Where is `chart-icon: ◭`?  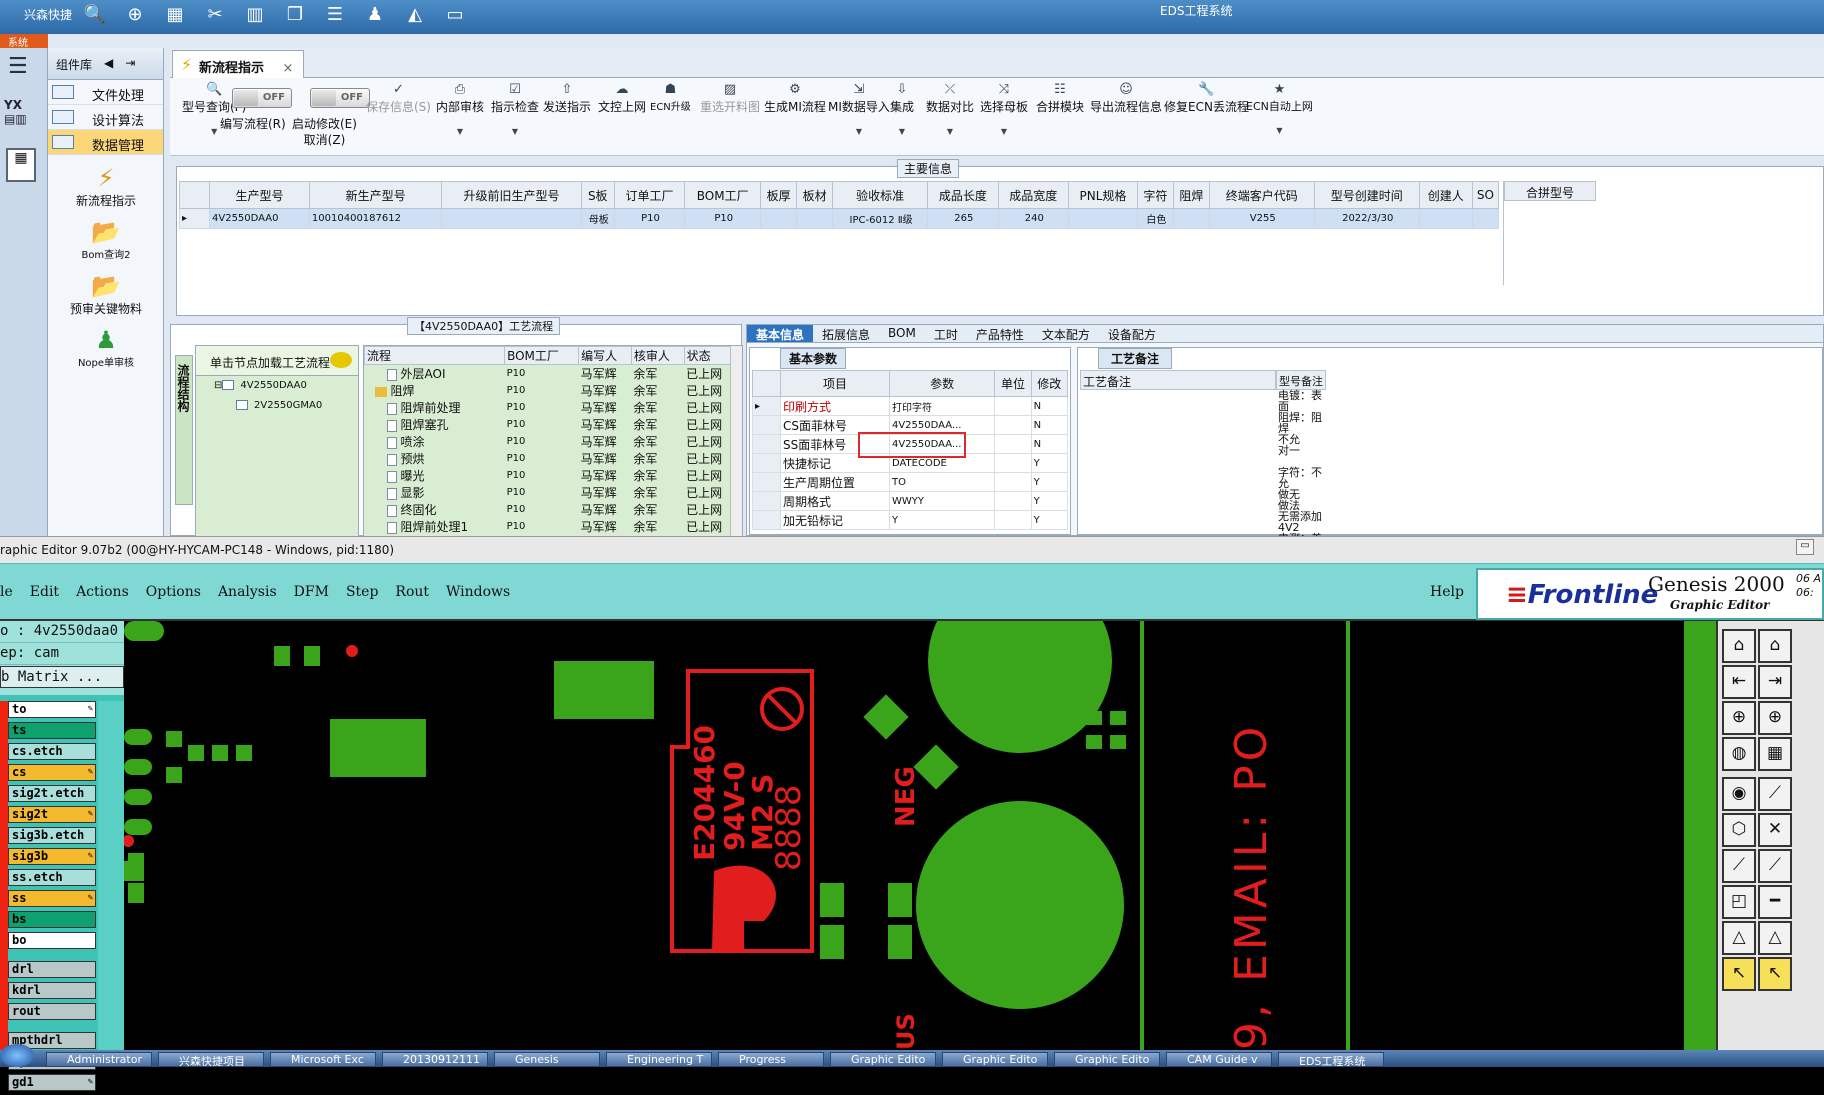
chart-icon: ◭ is located at coordinates (415, 14).